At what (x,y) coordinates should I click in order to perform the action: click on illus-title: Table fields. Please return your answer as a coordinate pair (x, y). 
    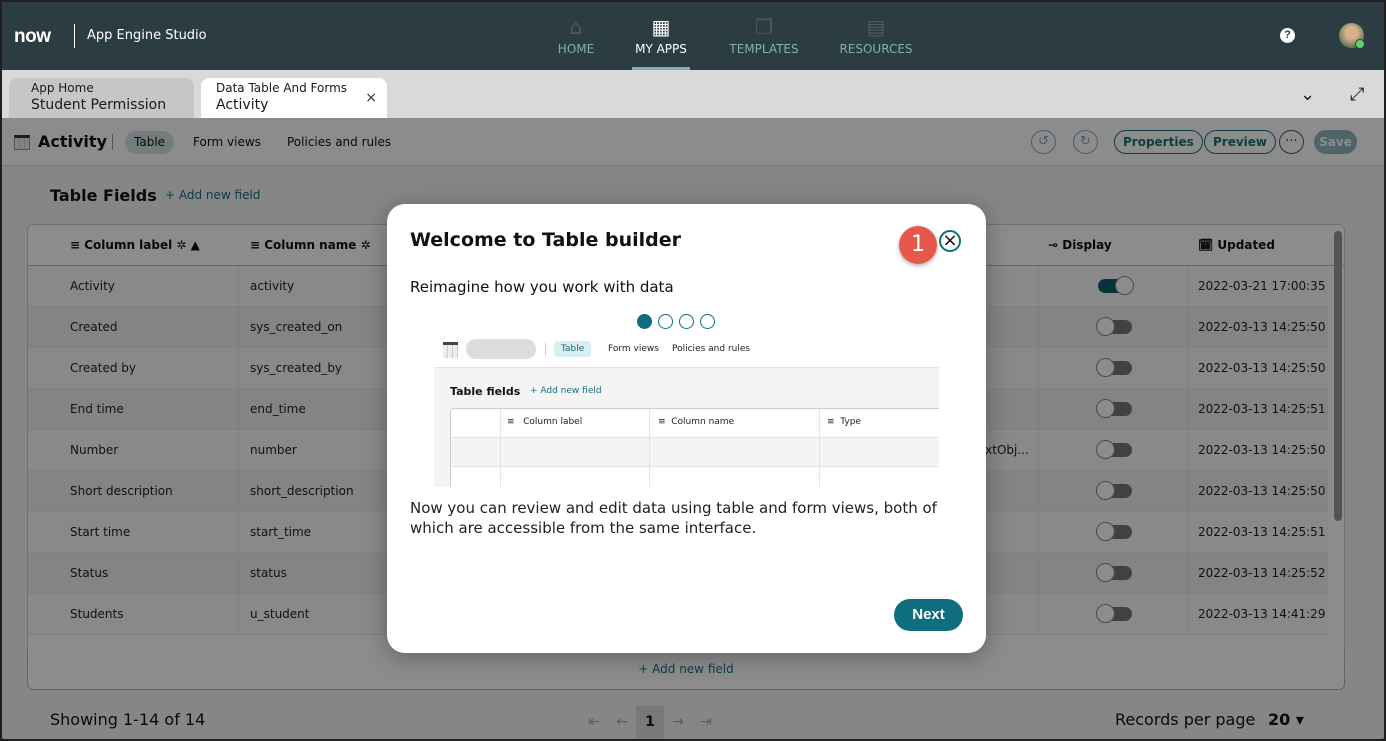
    Looking at the image, I should click on (485, 391).